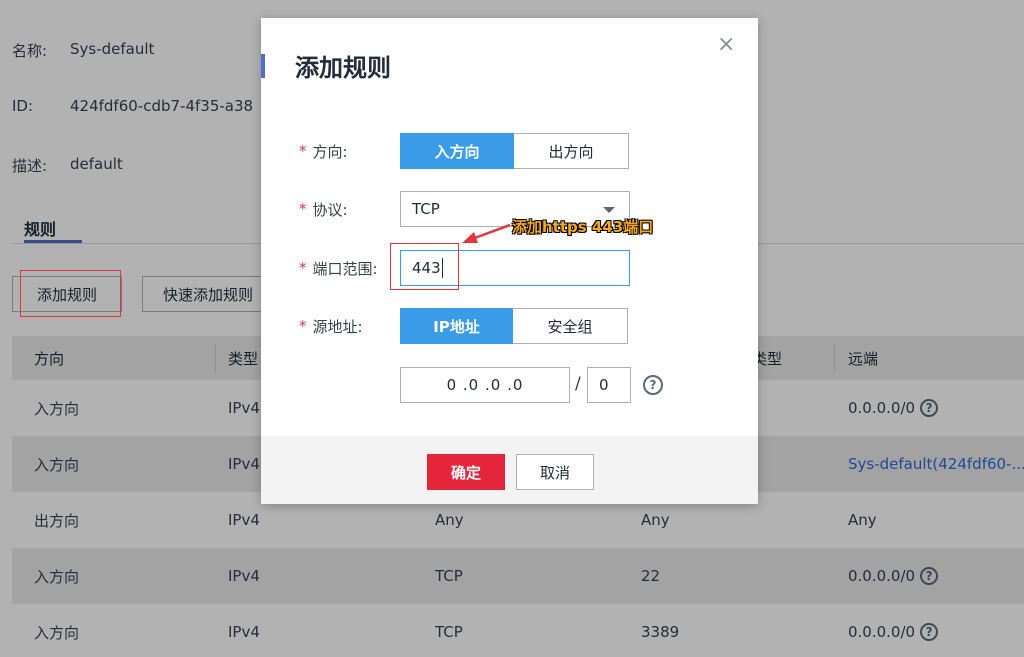 This screenshot has height=657, width=1024. What do you see at coordinates (456, 326) in the screenshot?
I see `source-ip-option: IP地址` at bounding box center [456, 326].